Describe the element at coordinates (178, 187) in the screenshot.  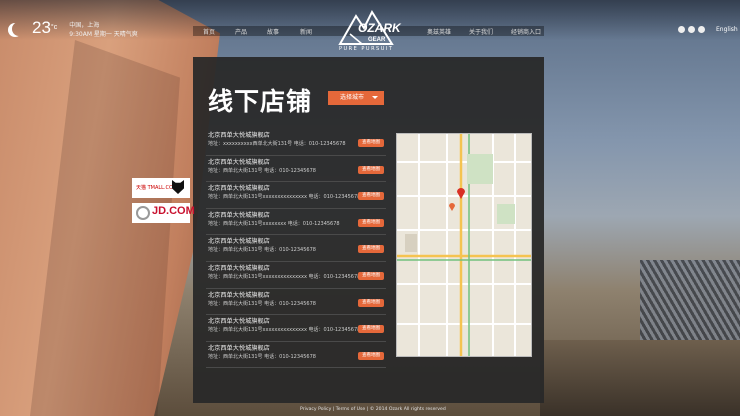
I see `tmall-cat-icon` at that location.